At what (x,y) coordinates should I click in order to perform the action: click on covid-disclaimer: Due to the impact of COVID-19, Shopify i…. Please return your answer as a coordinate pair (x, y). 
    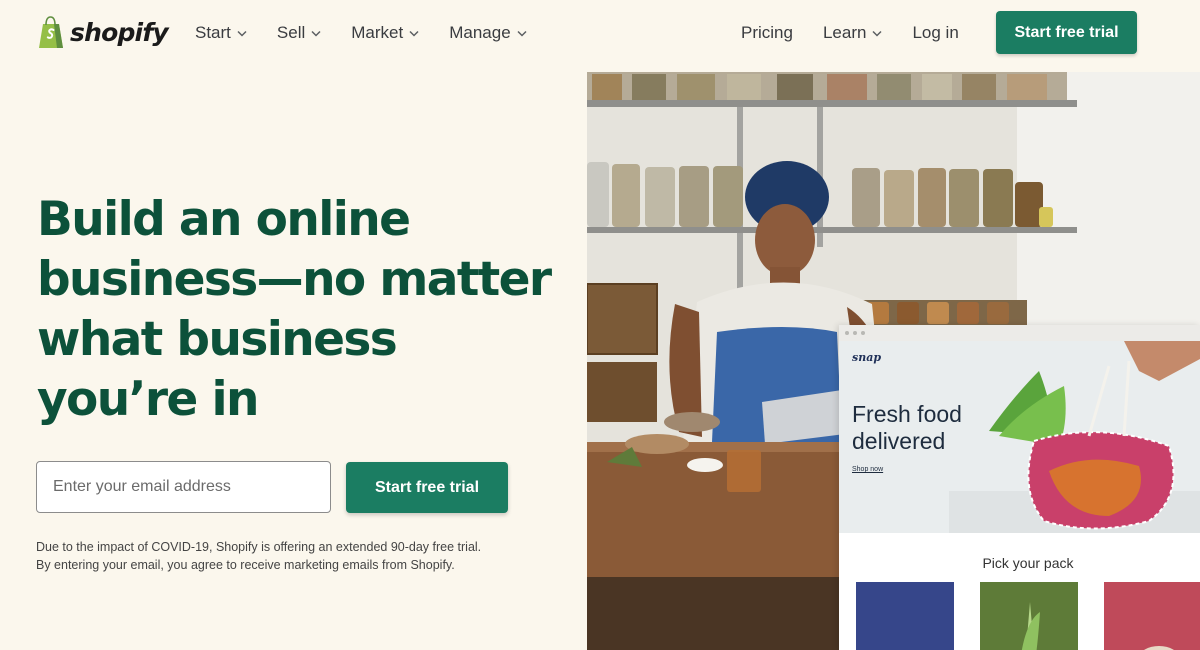
    Looking at the image, I should click on (259, 556).